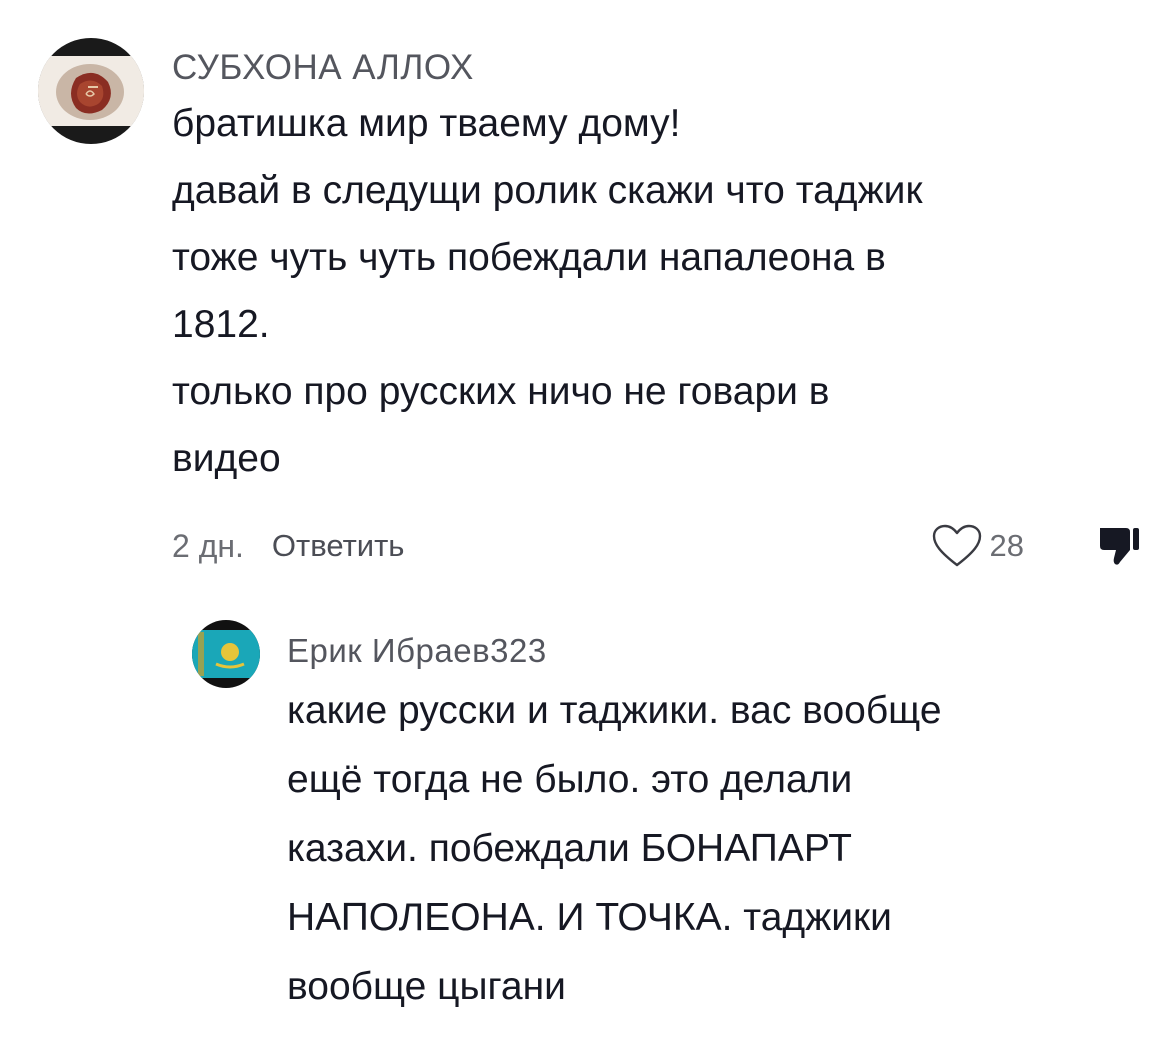 The image size is (1170, 1039). What do you see at coordinates (1006, 545) in the screenshot?
I see `like-count: 28` at bounding box center [1006, 545].